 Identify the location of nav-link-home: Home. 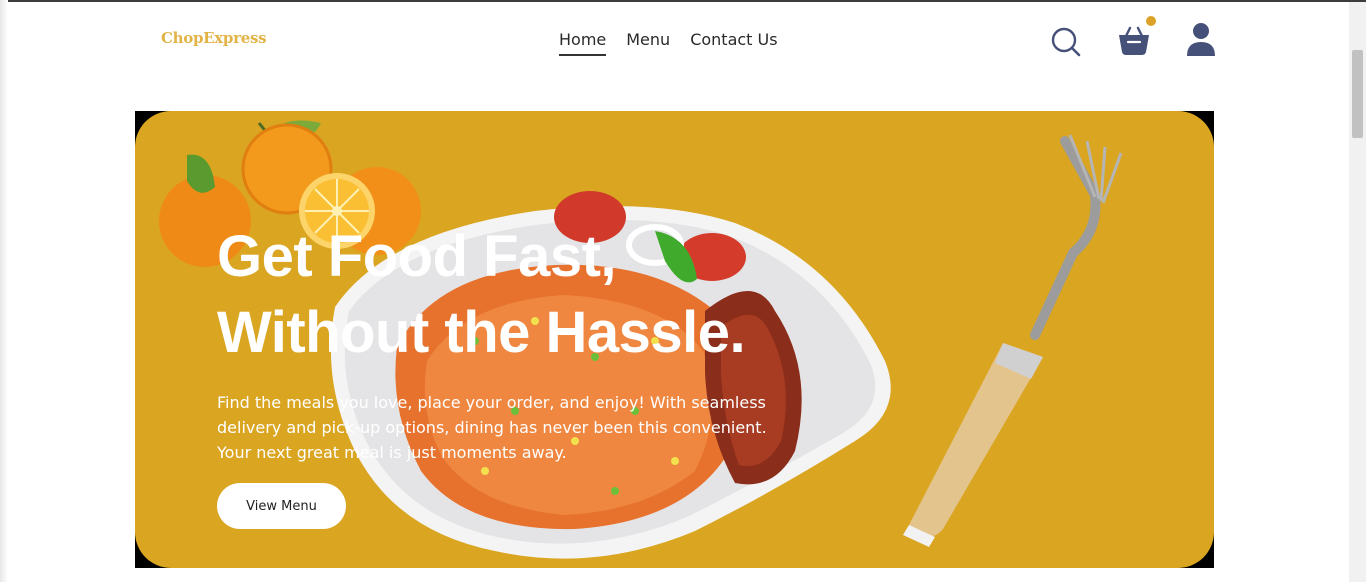
(583, 43).